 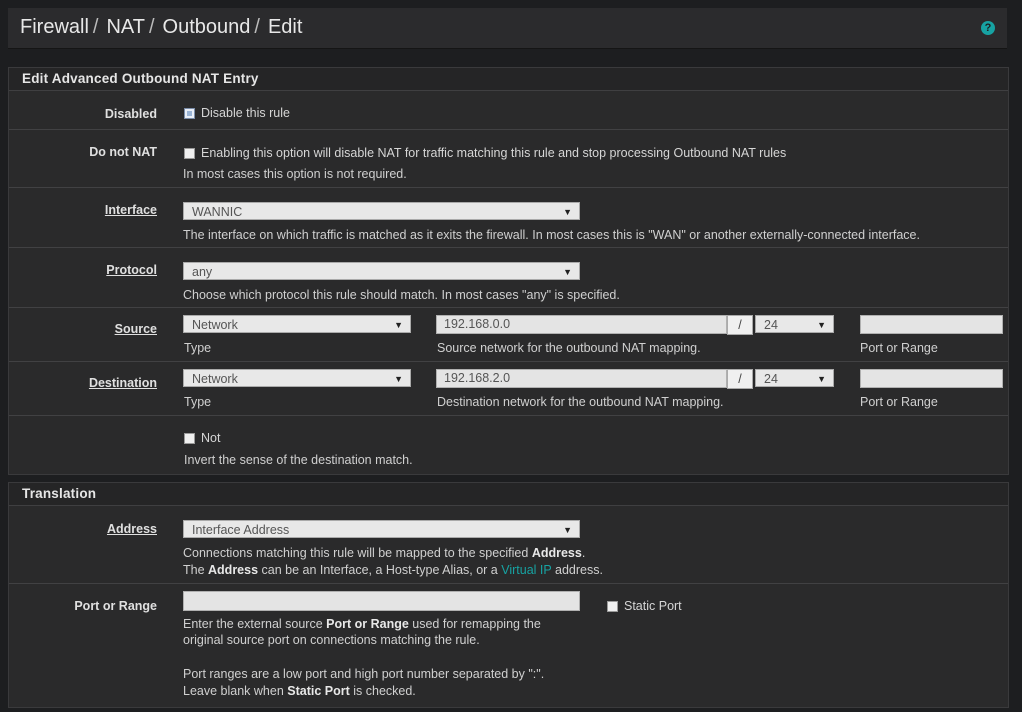 What do you see at coordinates (612, 606) in the screenshot?
I see `static-port-checkbox` at bounding box center [612, 606].